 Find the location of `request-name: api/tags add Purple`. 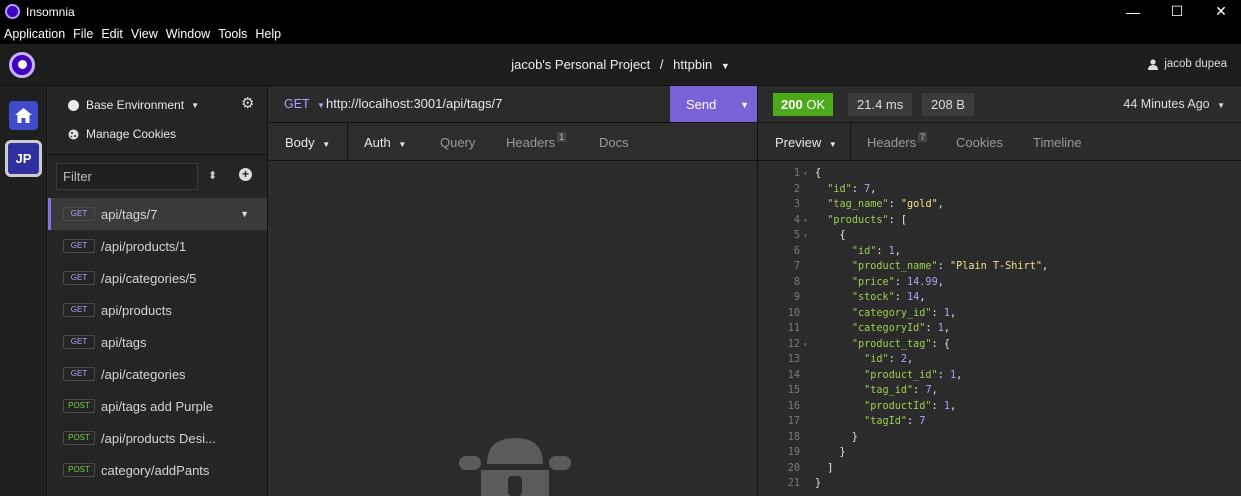

request-name: api/tags add Purple is located at coordinates (157, 406).